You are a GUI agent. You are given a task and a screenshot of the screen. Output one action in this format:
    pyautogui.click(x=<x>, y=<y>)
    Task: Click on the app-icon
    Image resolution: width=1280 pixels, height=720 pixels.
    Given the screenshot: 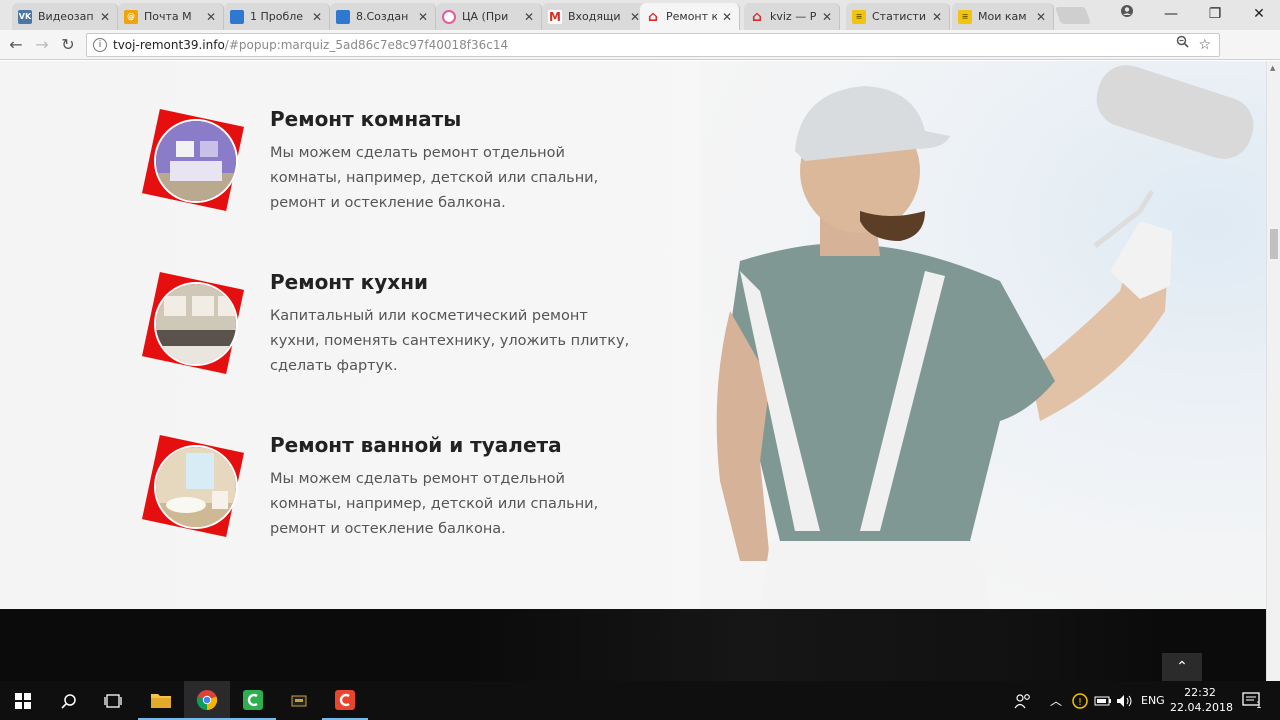 What is the action you would take?
    pyautogui.click(x=299, y=700)
    